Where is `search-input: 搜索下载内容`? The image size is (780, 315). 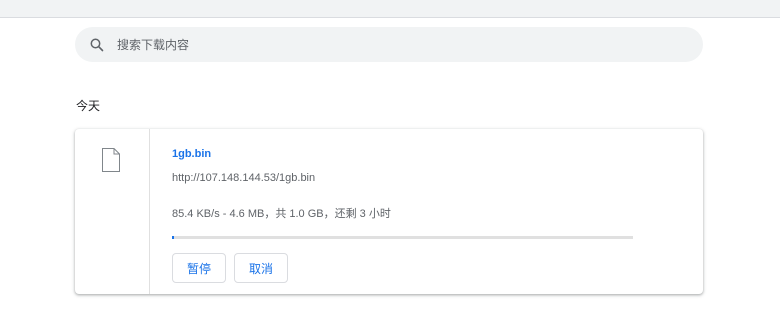
search-input: 搜索下载内容 is located at coordinates (153, 44).